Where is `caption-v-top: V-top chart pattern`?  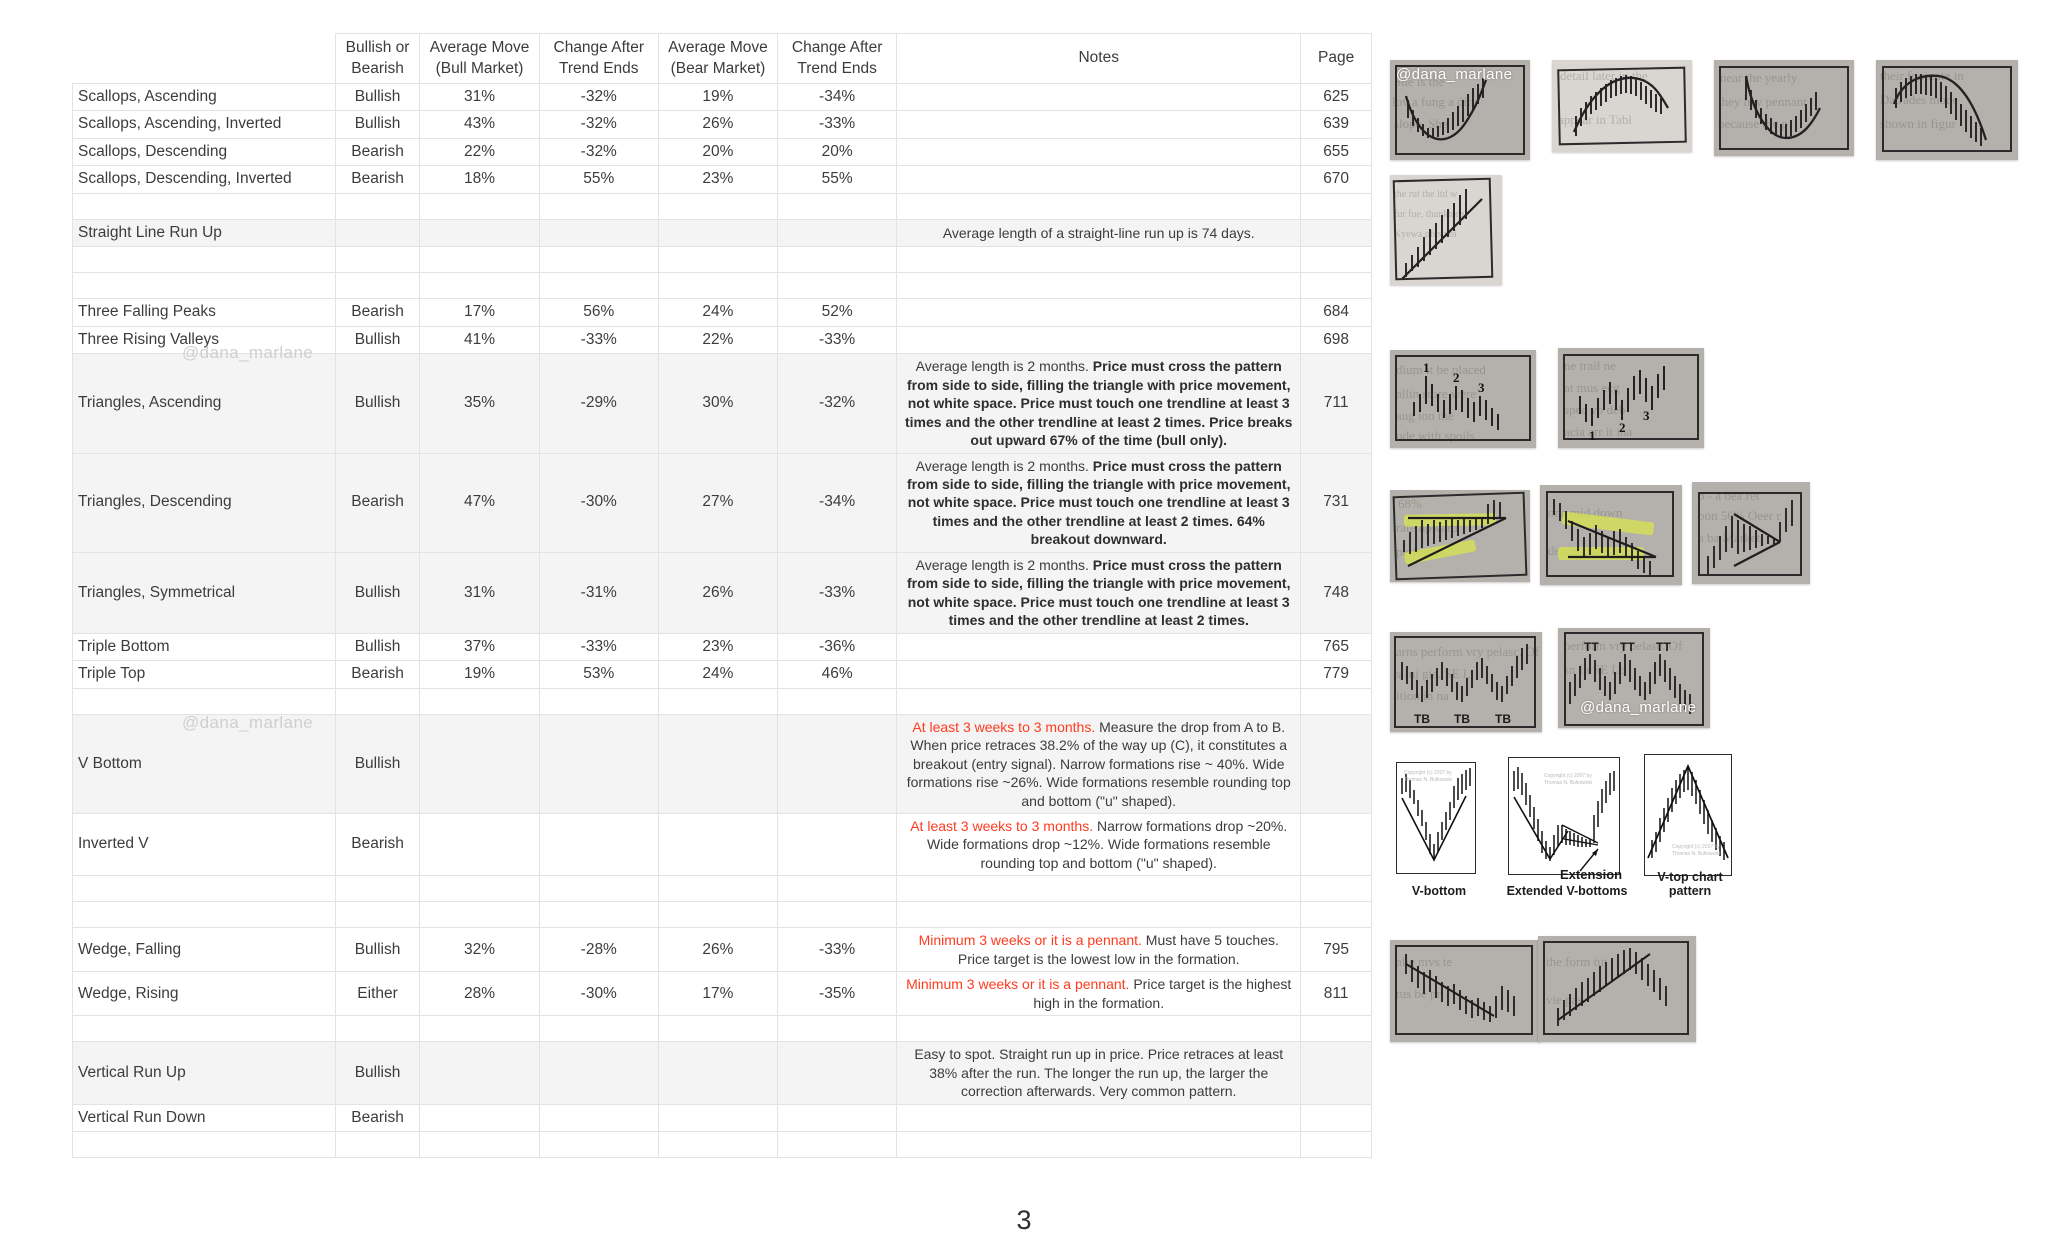 caption-v-top: V-top chart pattern is located at coordinates (1690, 884).